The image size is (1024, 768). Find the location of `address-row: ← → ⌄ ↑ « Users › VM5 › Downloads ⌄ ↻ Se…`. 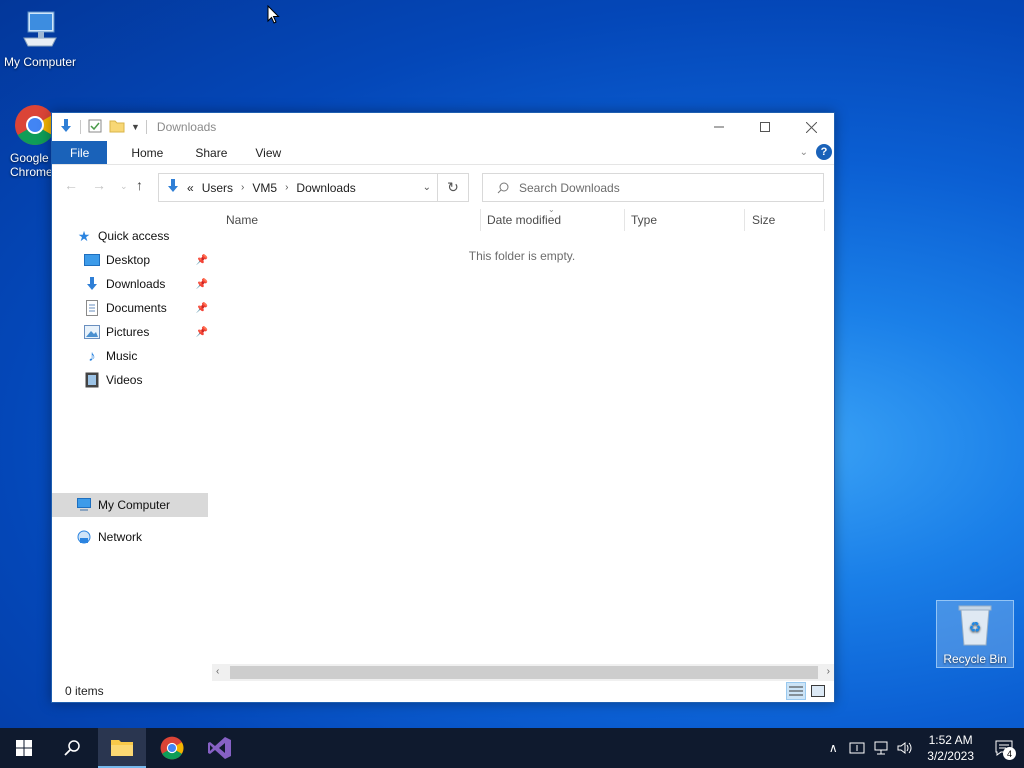

address-row: ← → ⌄ ↑ « Users › VM5 › Downloads ⌄ ↻ Se… is located at coordinates (443, 185).